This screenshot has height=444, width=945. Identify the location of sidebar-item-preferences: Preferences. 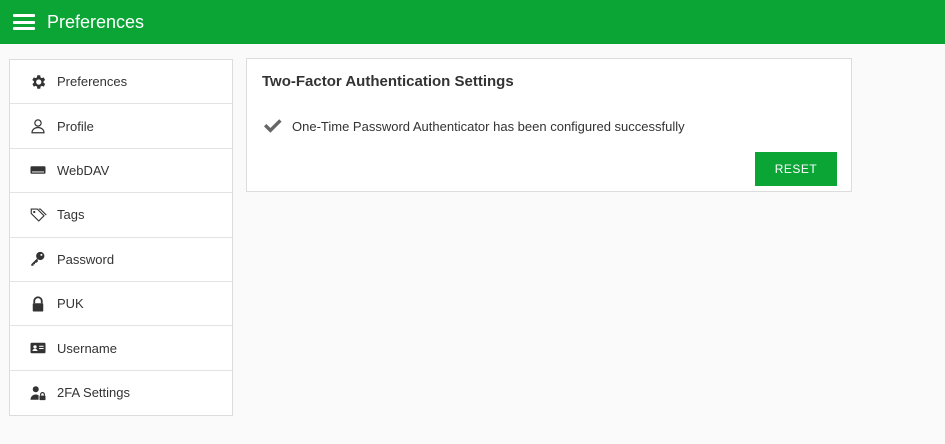
(121, 82).